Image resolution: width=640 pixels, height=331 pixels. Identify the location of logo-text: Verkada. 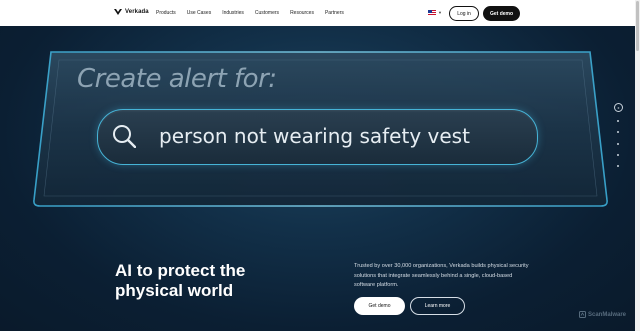
(137, 12).